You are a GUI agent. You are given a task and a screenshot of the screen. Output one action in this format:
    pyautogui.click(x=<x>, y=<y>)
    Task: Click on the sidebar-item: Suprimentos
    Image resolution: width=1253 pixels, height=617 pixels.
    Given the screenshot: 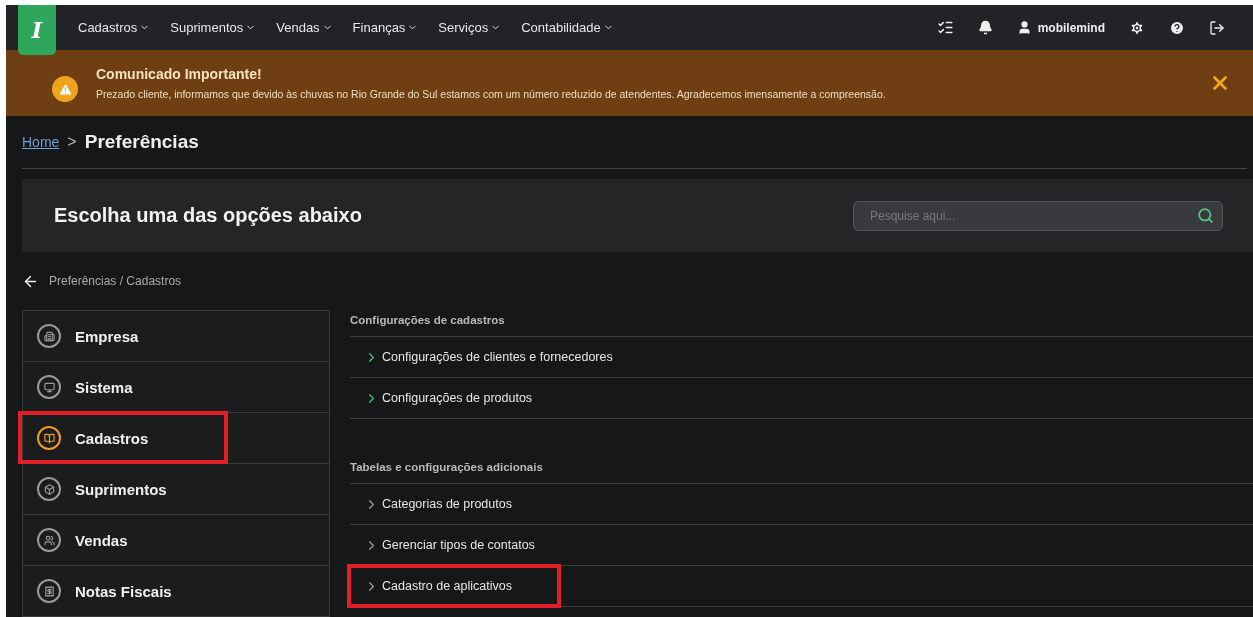 What is the action you would take?
    pyautogui.click(x=176, y=489)
    